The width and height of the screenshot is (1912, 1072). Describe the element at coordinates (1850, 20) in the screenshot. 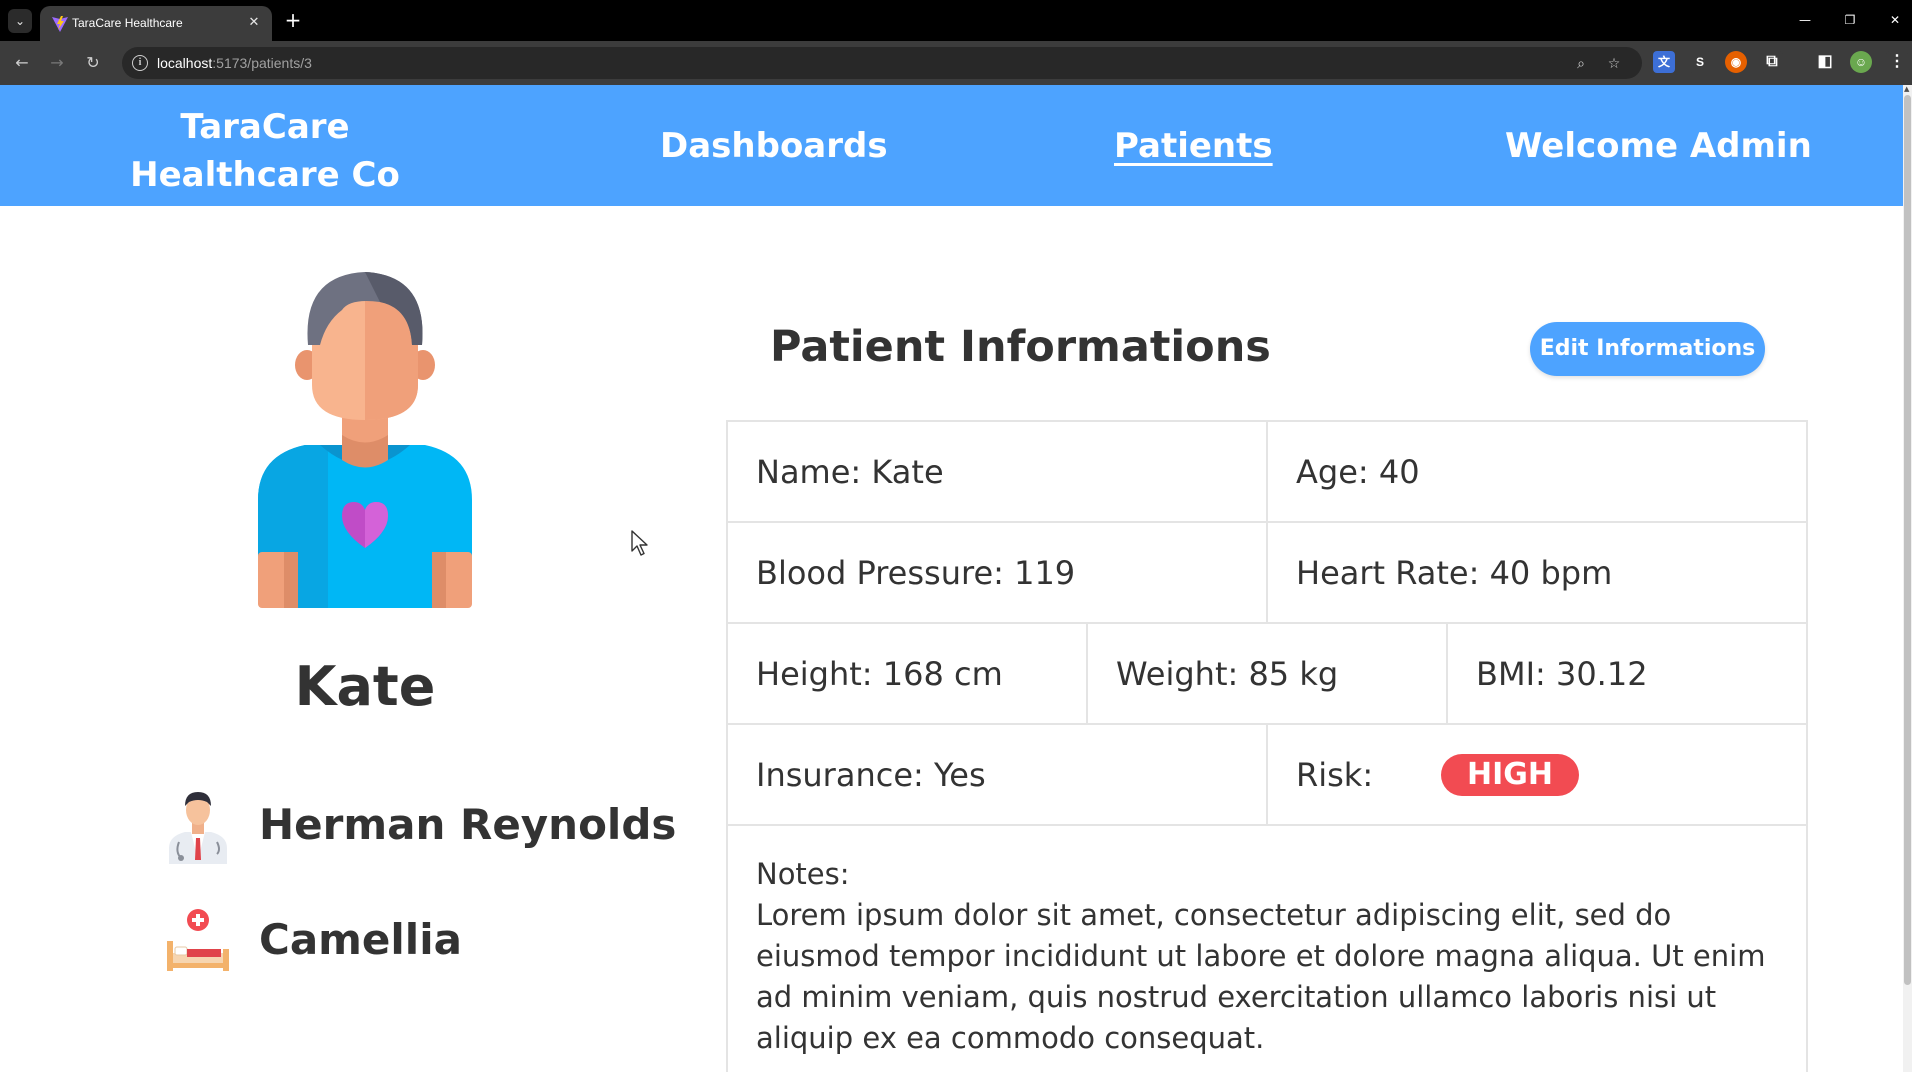

I see `restore-icon: ❐` at that location.